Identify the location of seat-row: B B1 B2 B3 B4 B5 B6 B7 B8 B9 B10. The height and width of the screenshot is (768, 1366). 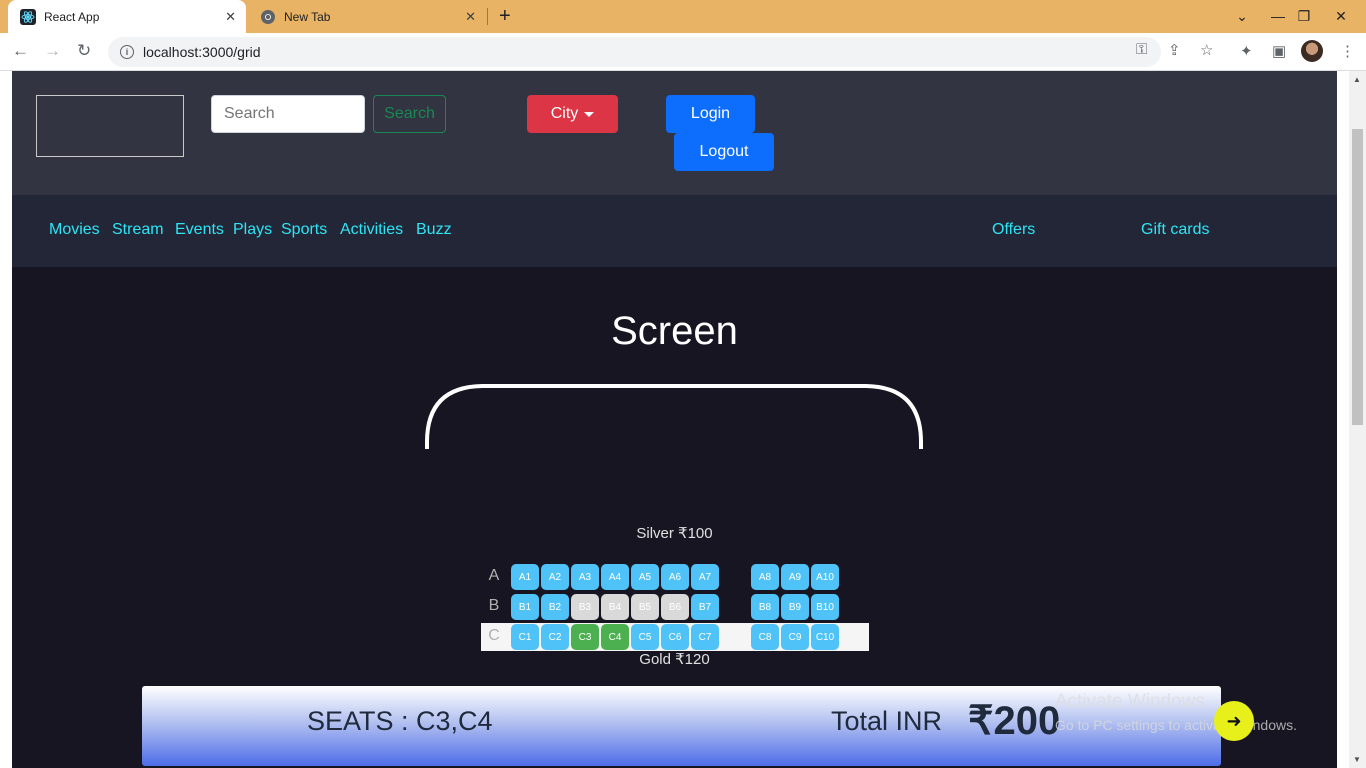
(675, 607).